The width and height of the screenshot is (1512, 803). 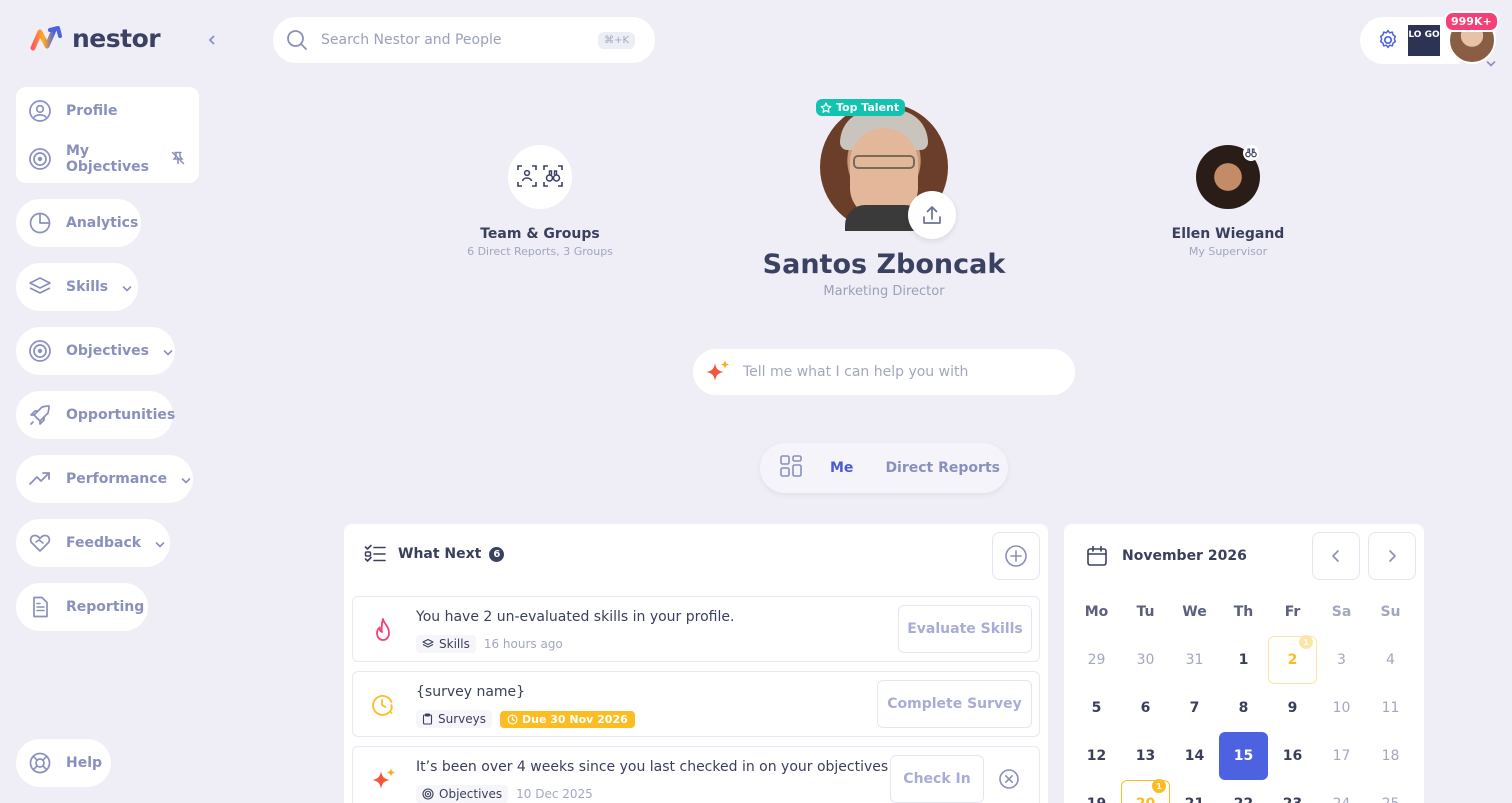 What do you see at coordinates (1194, 756) in the screenshot?
I see `calendar-day: 14` at bounding box center [1194, 756].